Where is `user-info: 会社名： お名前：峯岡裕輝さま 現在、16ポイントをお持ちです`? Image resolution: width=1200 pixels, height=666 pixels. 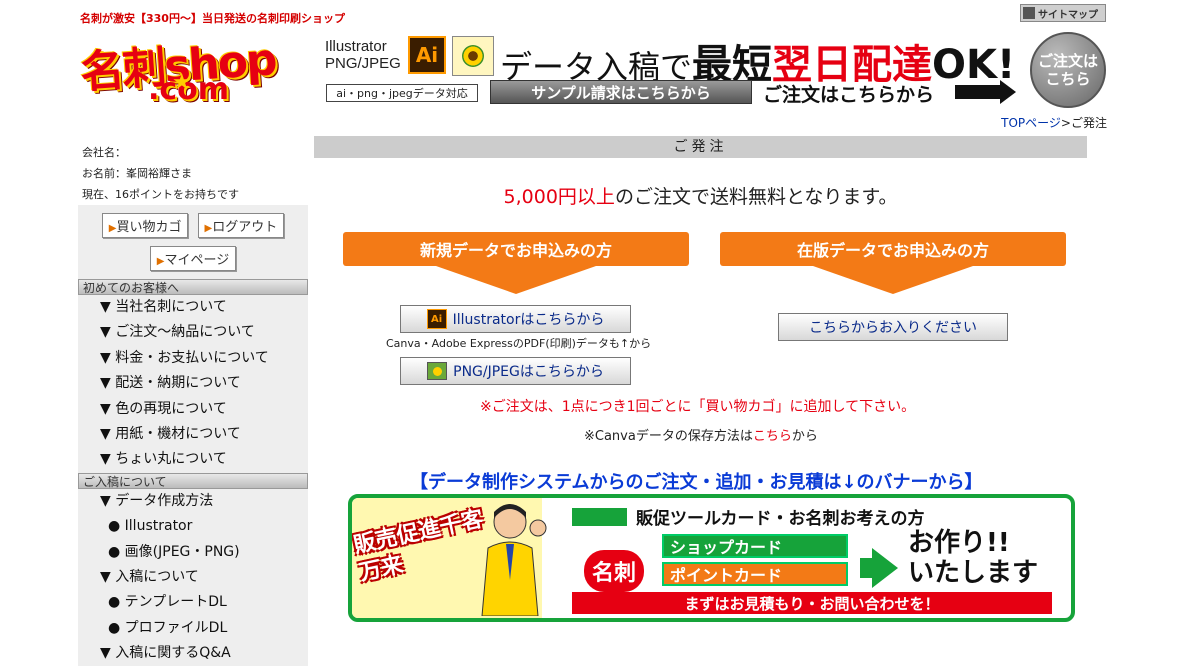
user-info: 会社名： お名前：峯岡裕輝さま 現在、16ポイントをお持ちです is located at coordinates (193, 170).